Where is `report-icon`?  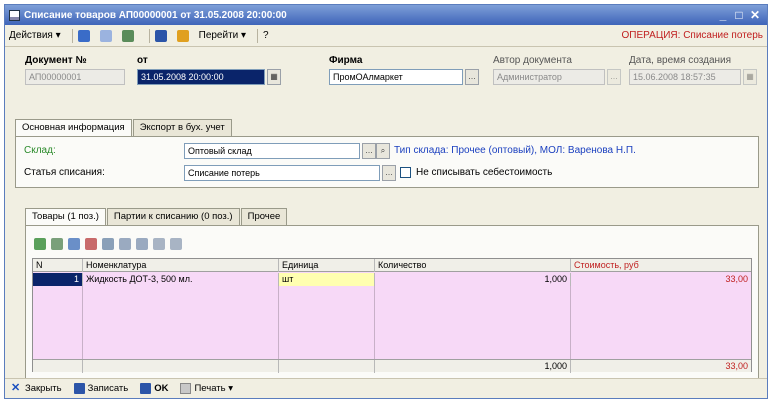 report-icon is located at coordinates (182, 35).